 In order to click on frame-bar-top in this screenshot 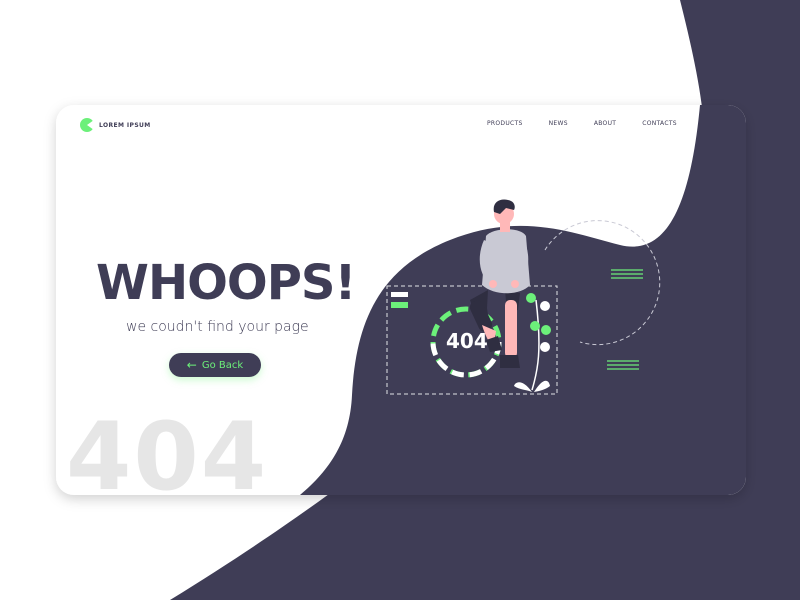, I will do `click(399, 294)`.